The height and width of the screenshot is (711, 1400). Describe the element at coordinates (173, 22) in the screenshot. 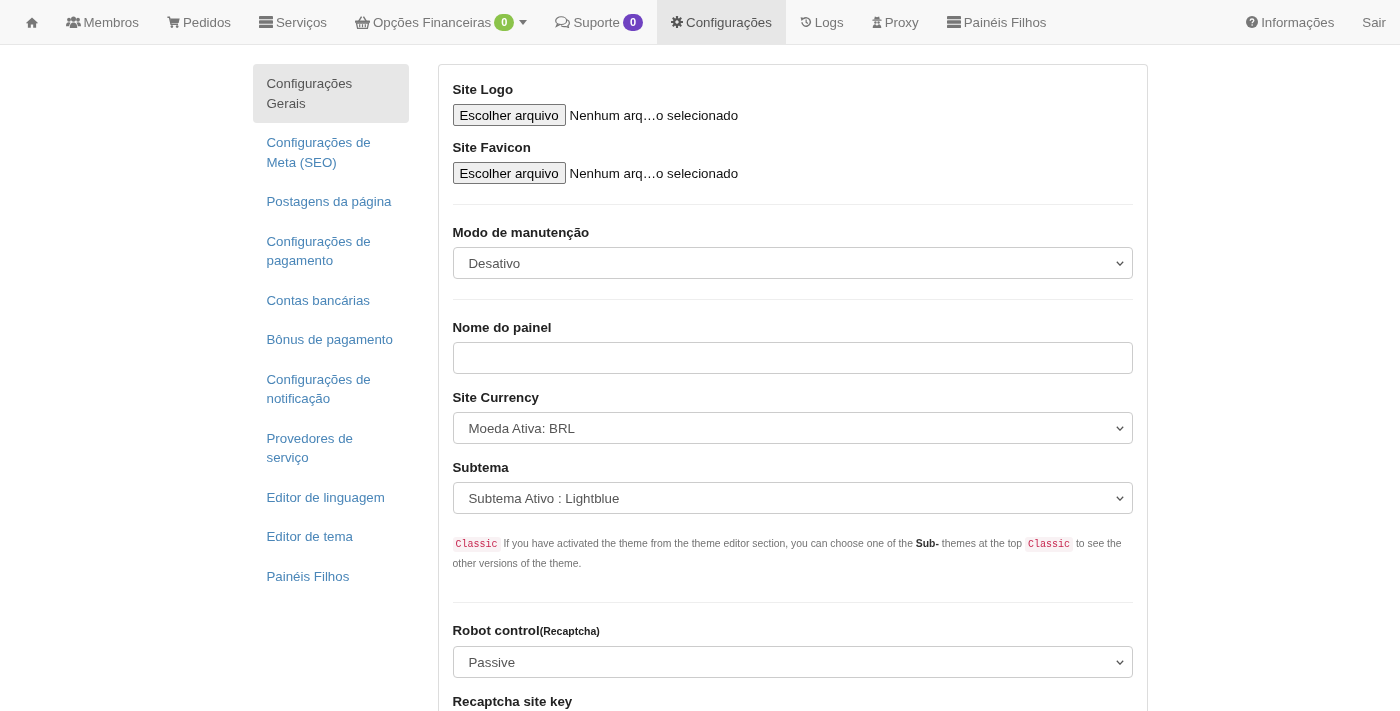

I see `cart-icon` at that location.